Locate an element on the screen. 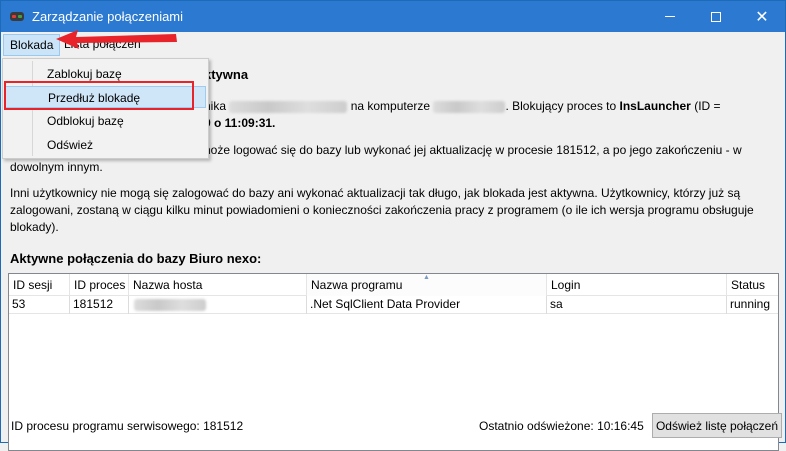 This screenshot has width=786, height=451. lock-status-heading: ktywna is located at coordinates (226, 74).